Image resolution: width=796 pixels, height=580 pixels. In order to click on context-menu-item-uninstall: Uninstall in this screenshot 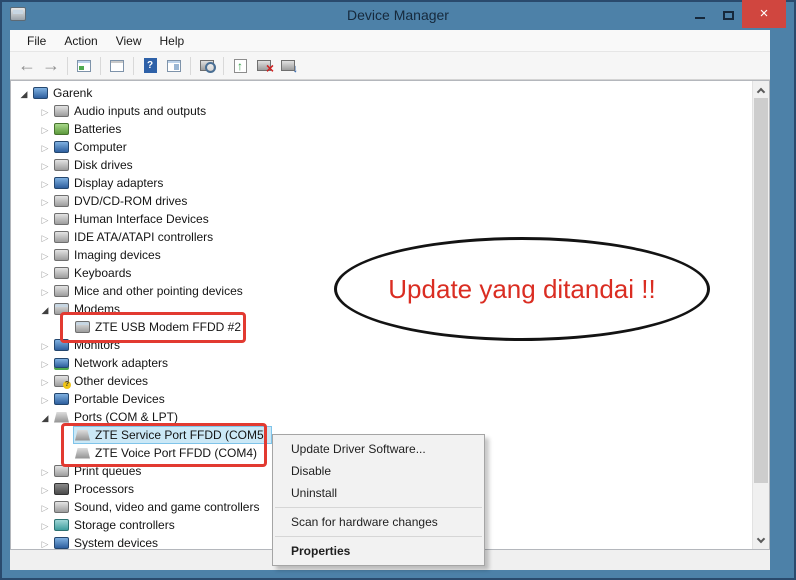, I will do `click(378, 493)`.